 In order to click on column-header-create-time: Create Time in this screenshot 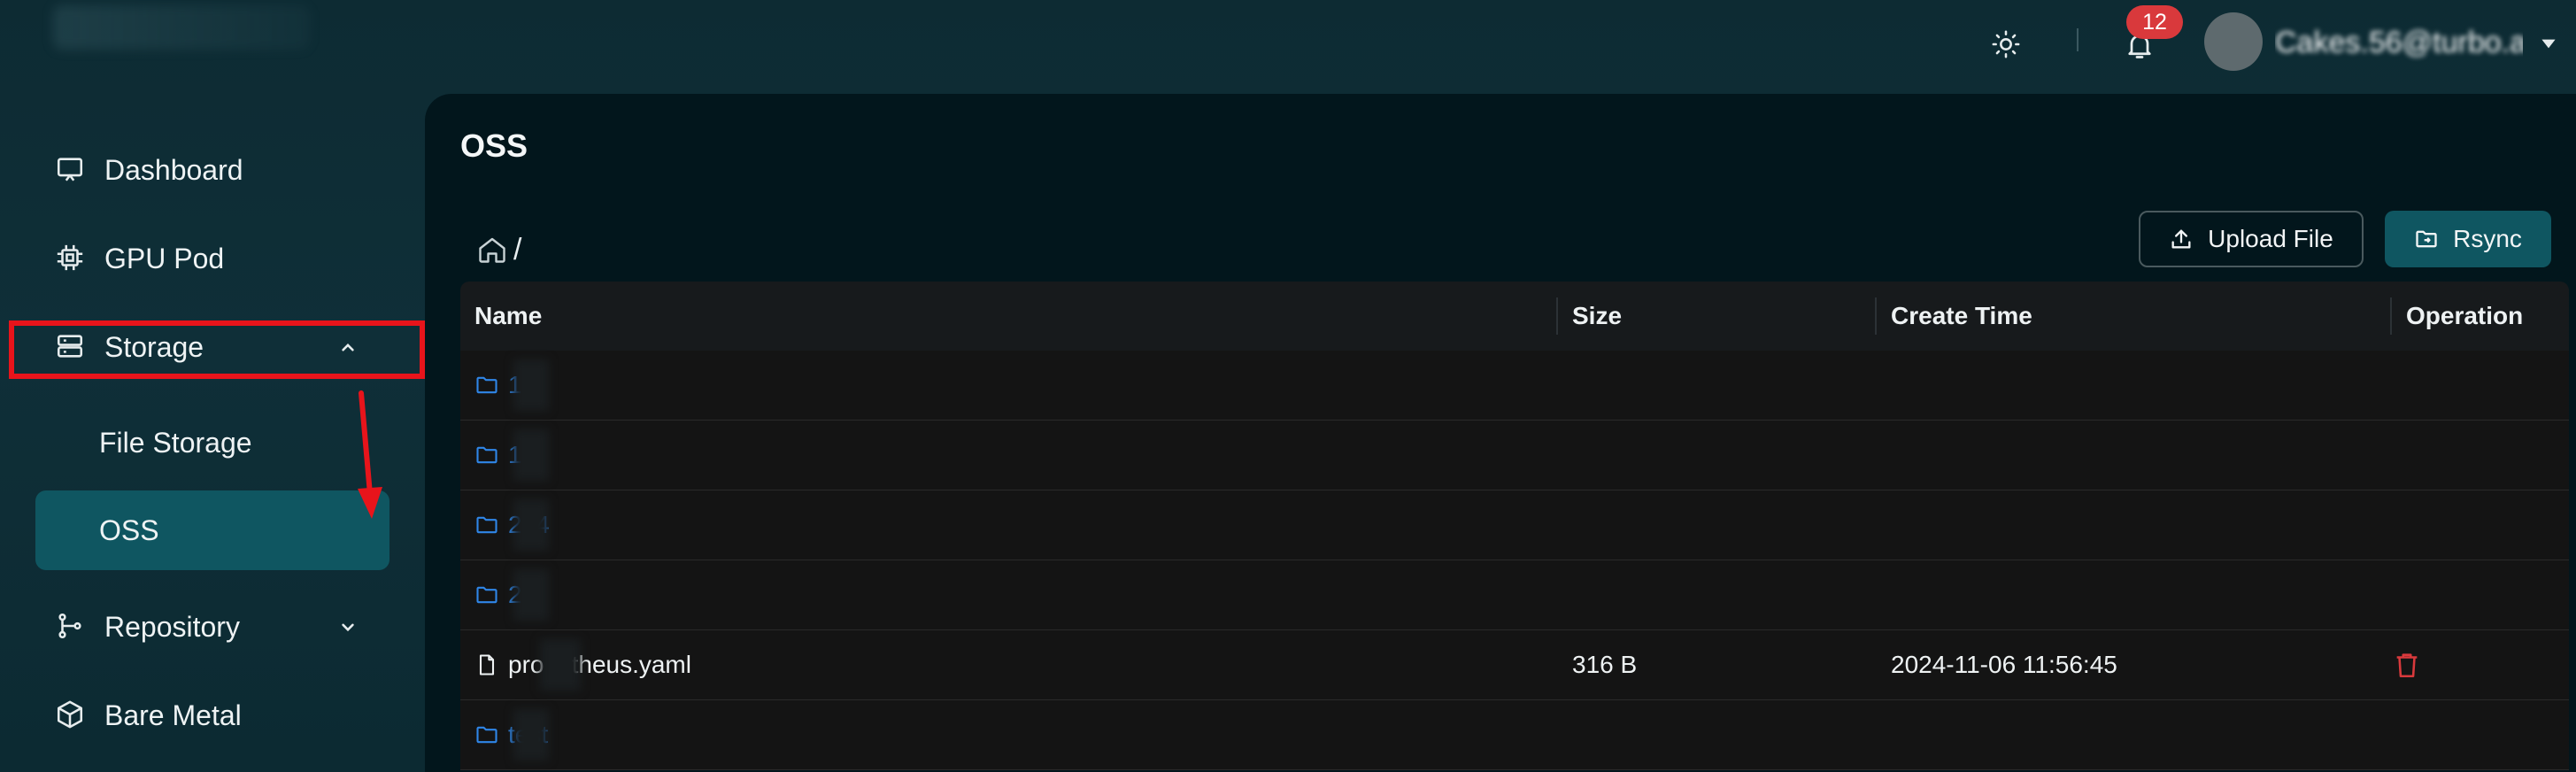, I will do `click(1961, 316)`.